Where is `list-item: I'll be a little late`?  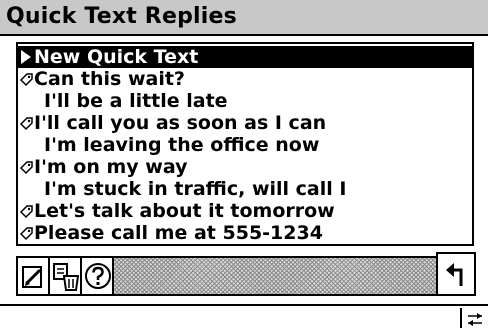 list-item: I'll be a little late is located at coordinates (245, 101).